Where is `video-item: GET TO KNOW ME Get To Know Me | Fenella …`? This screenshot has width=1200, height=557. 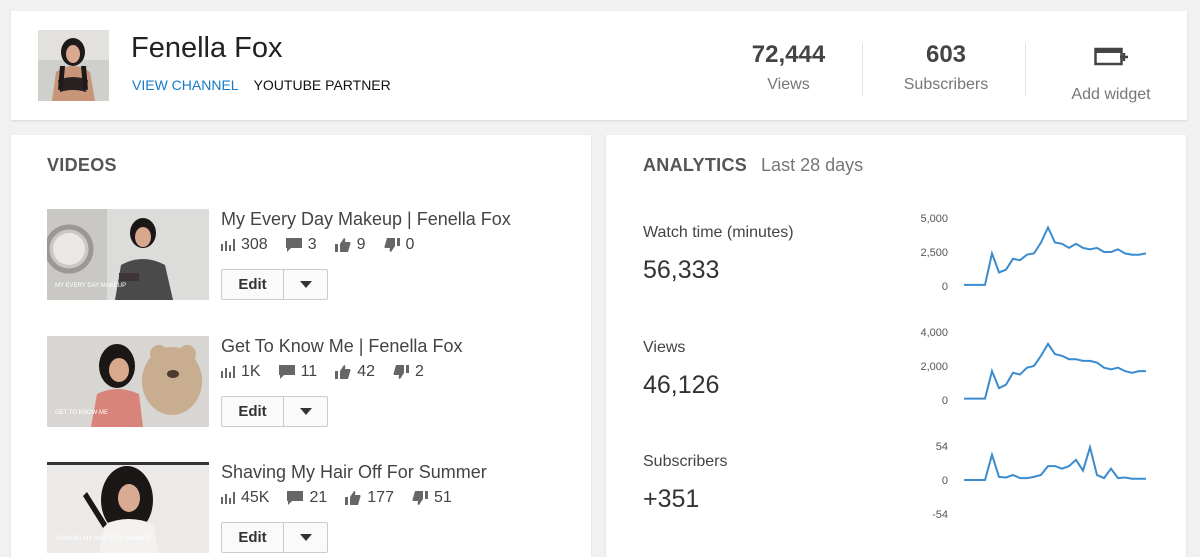 video-item: GET TO KNOW ME Get To Know Me | Fenella … is located at coordinates (307, 383).